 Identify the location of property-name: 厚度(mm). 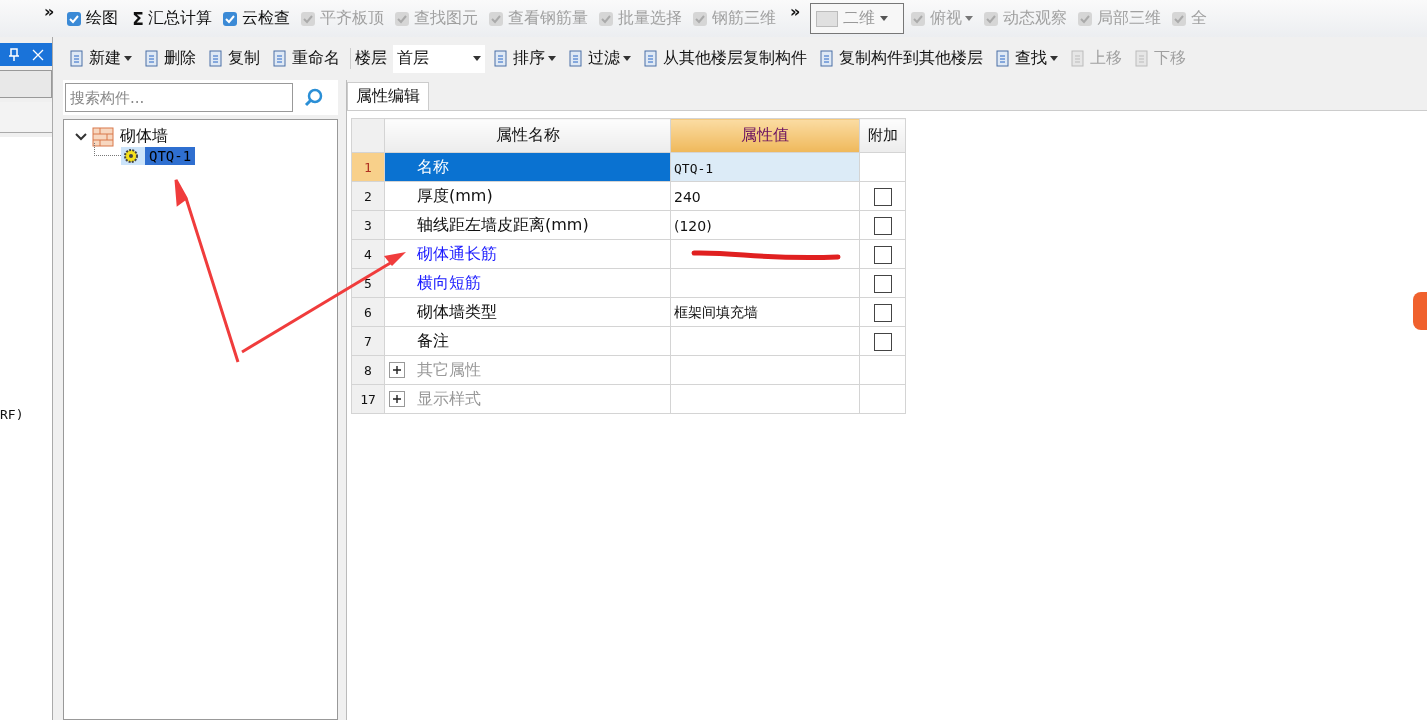
(454, 196).